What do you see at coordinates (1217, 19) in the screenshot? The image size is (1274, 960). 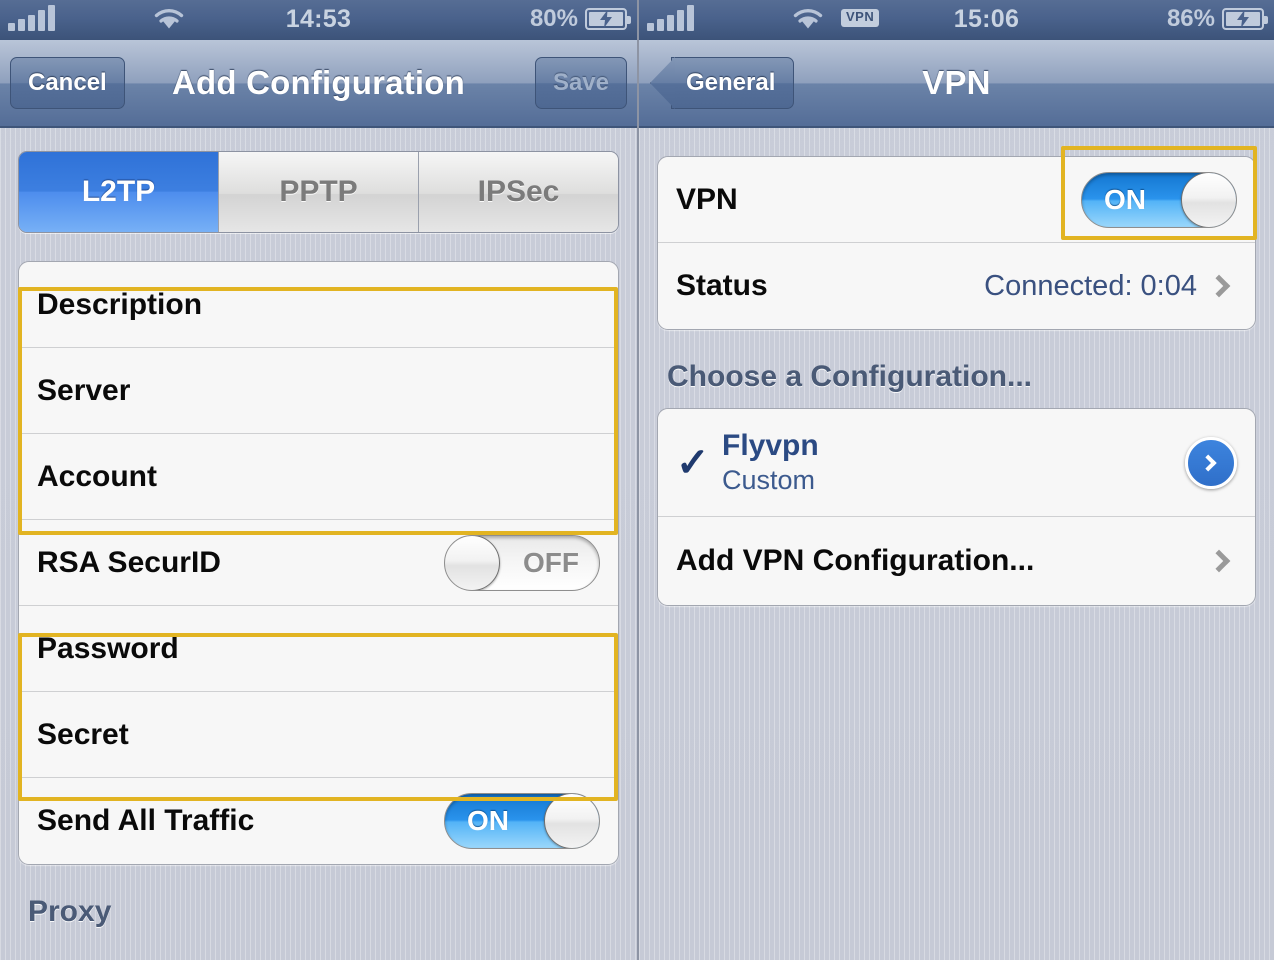 I see `status-battery-area: 86%` at bounding box center [1217, 19].